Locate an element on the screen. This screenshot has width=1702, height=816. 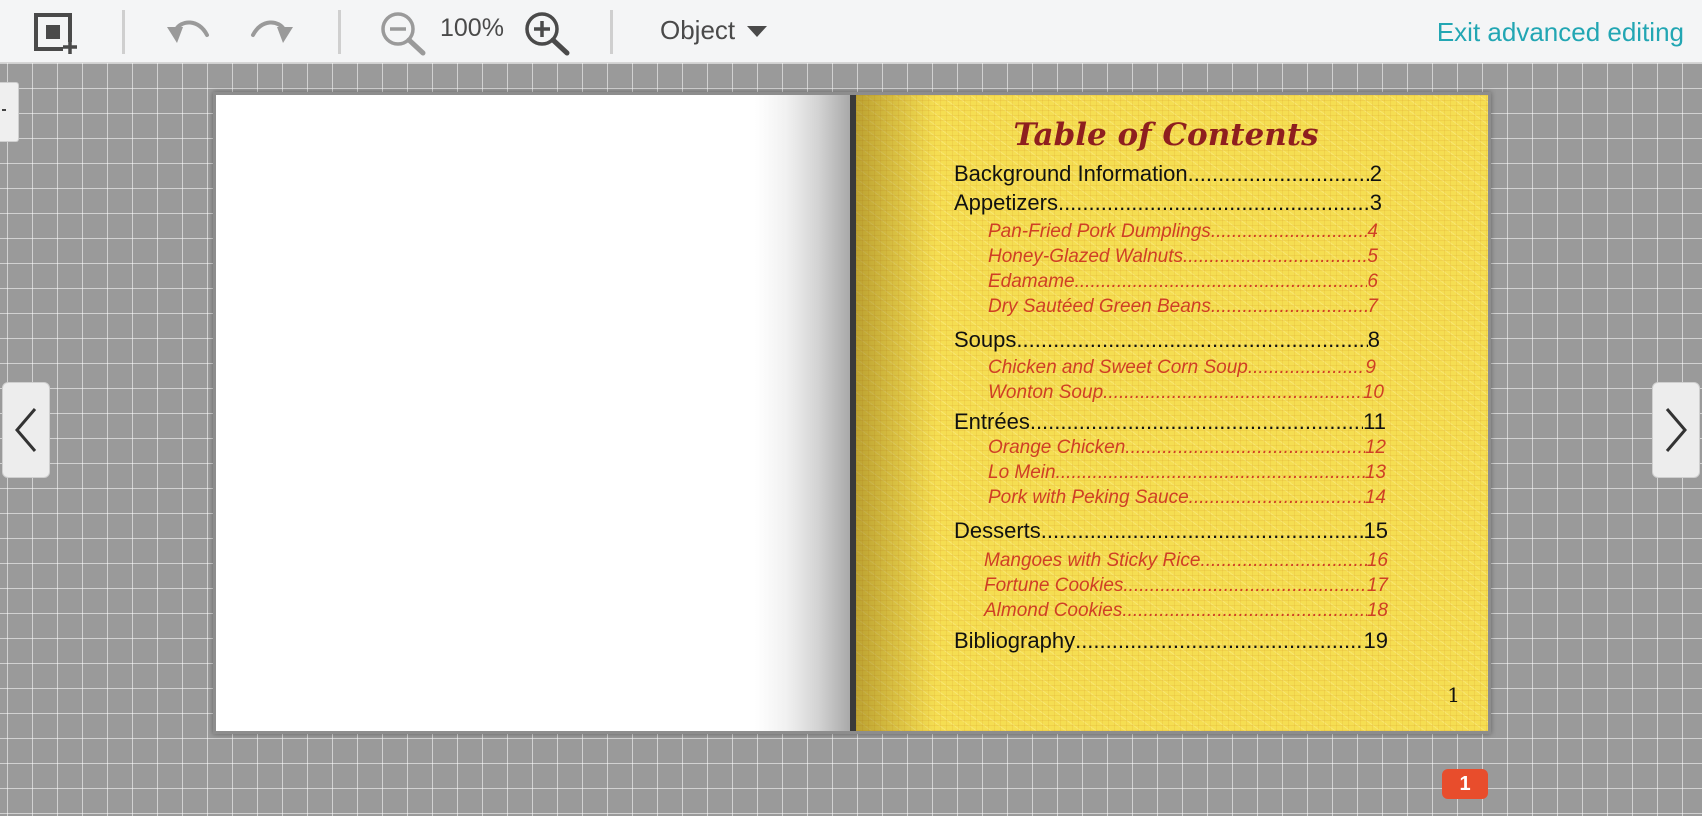
chevron-right-icon is located at coordinates (1676, 430).